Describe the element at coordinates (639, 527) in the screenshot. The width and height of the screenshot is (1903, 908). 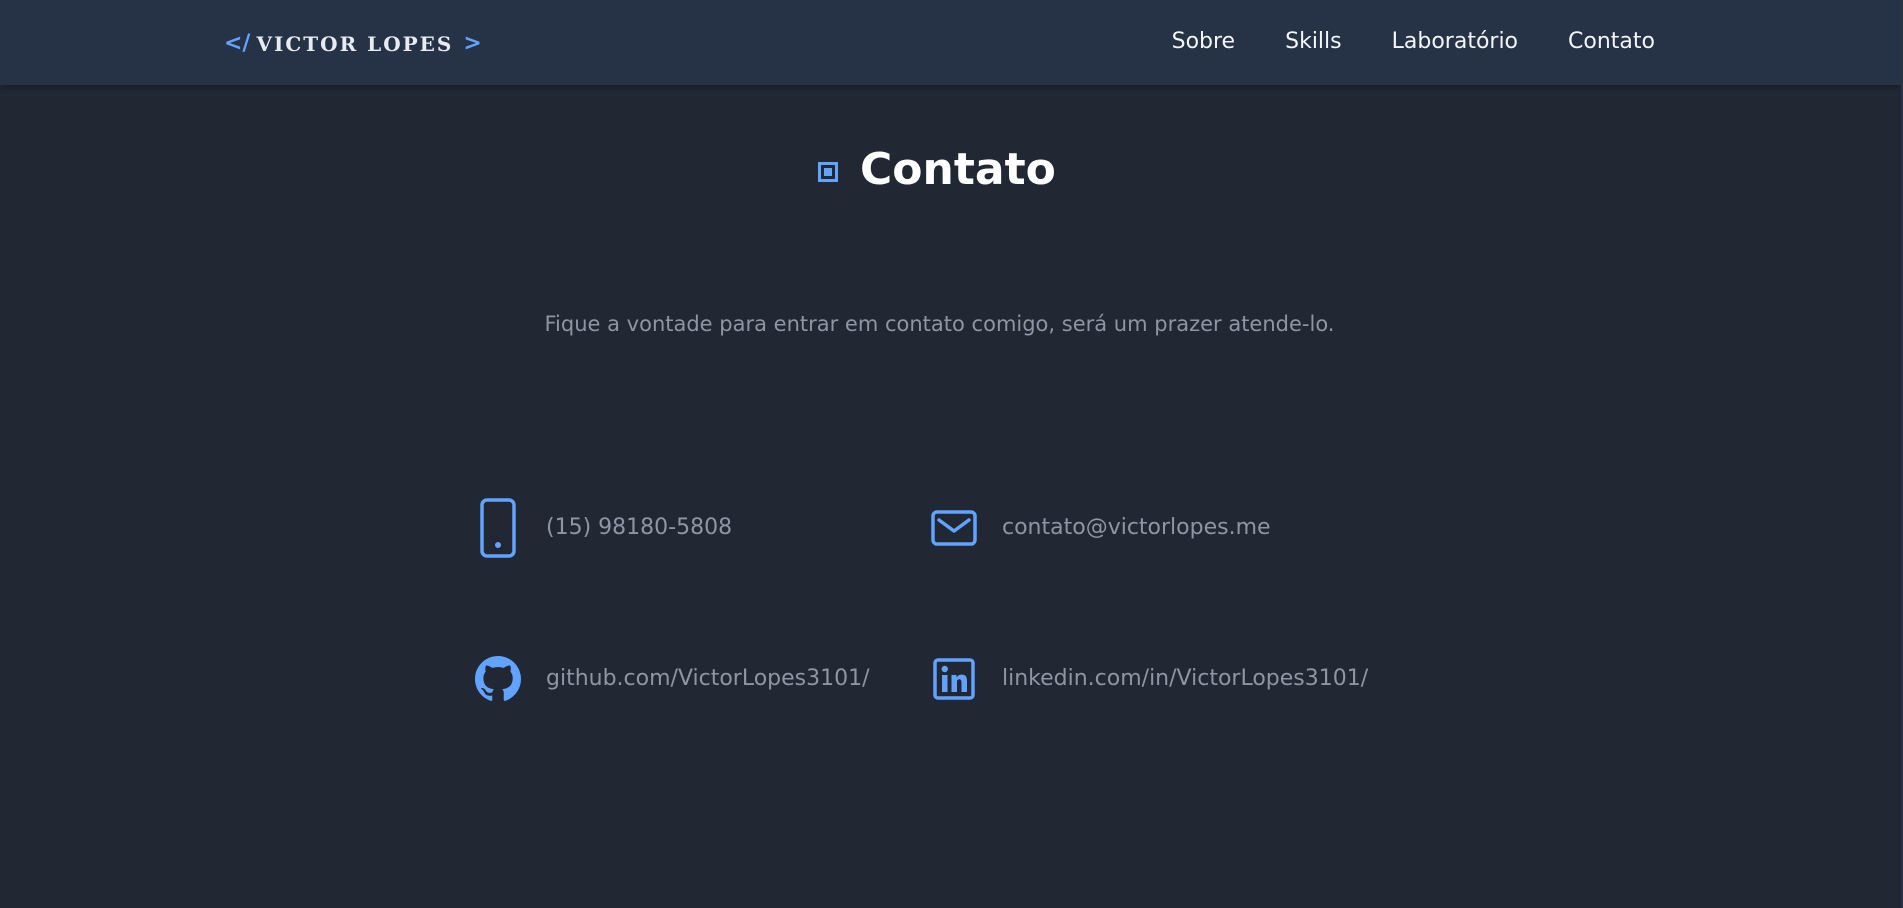
I see `contact-phone-text: (15) 98180-5808` at that location.